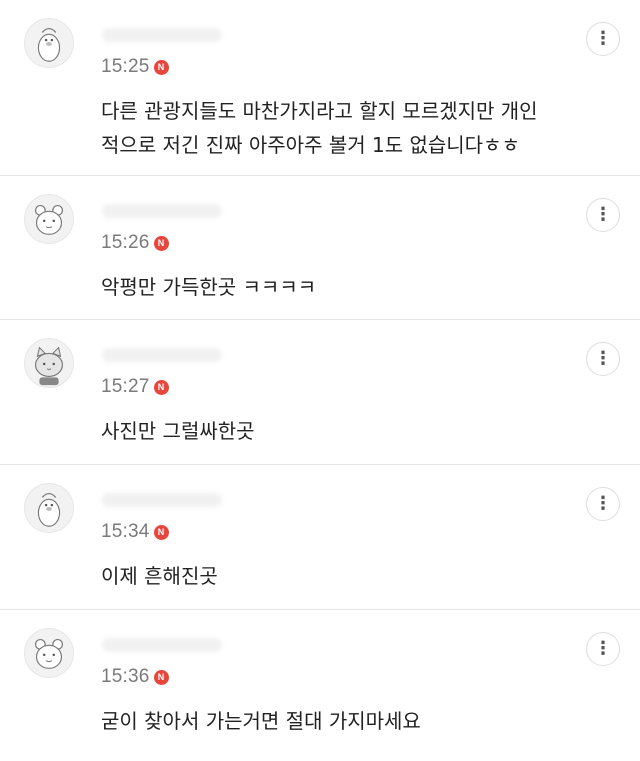  Describe the element at coordinates (125, 386) in the screenshot. I see `comment-time: 15:27` at that location.